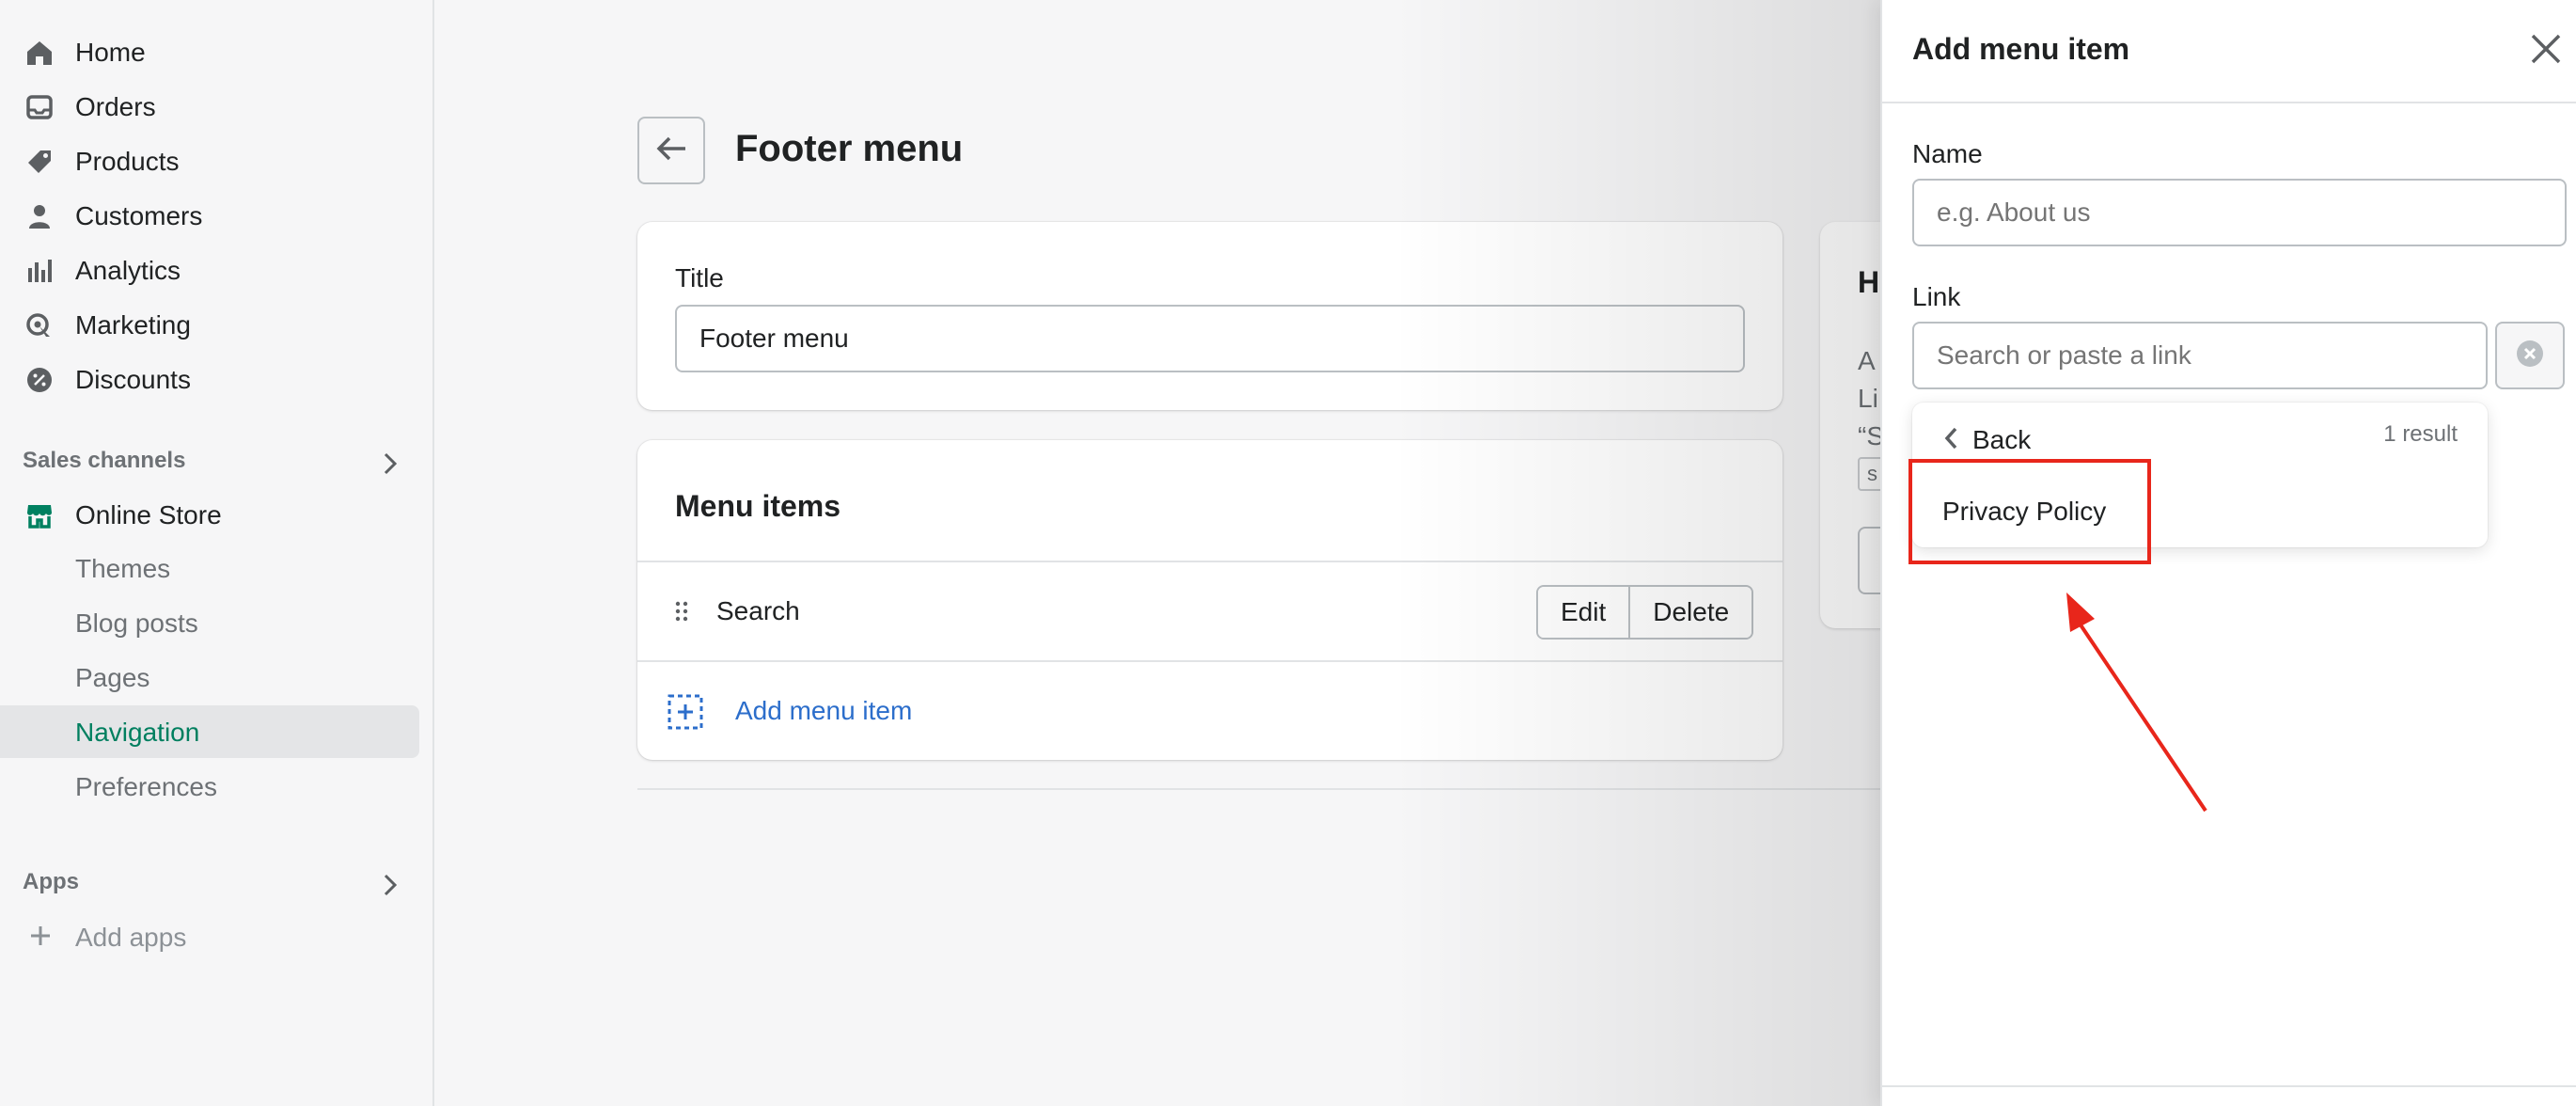  Describe the element at coordinates (1867, 360) in the screenshot. I see `help-card-text: A` at that location.